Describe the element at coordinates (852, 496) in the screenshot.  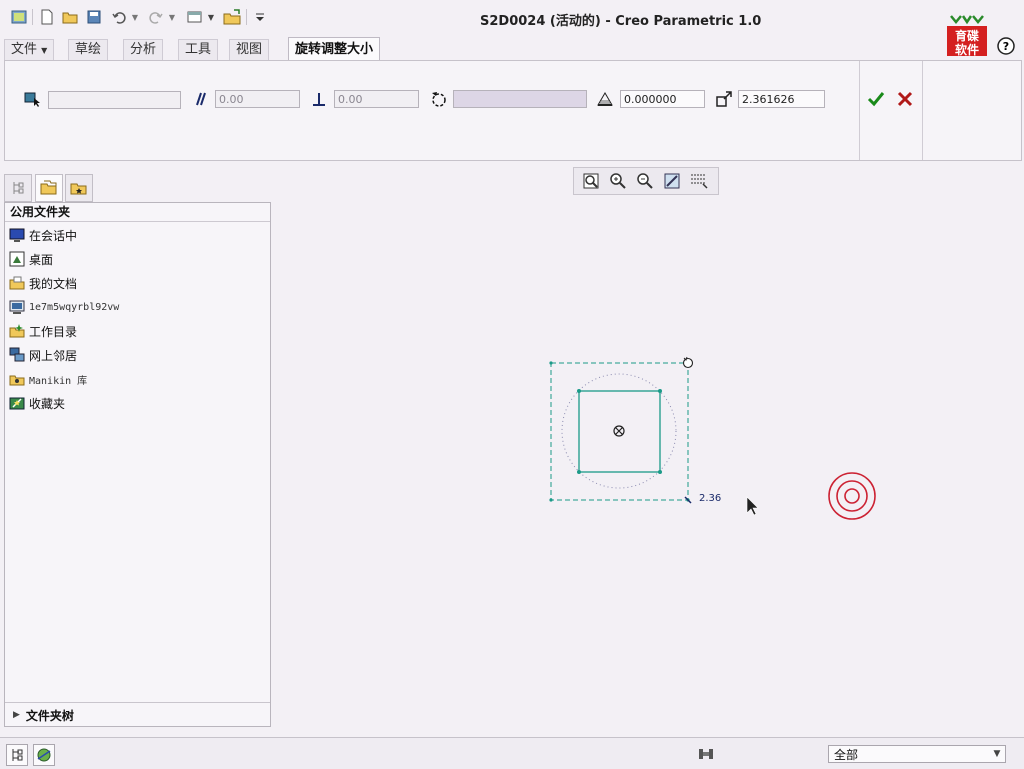
I see `origin-target-icon` at that location.